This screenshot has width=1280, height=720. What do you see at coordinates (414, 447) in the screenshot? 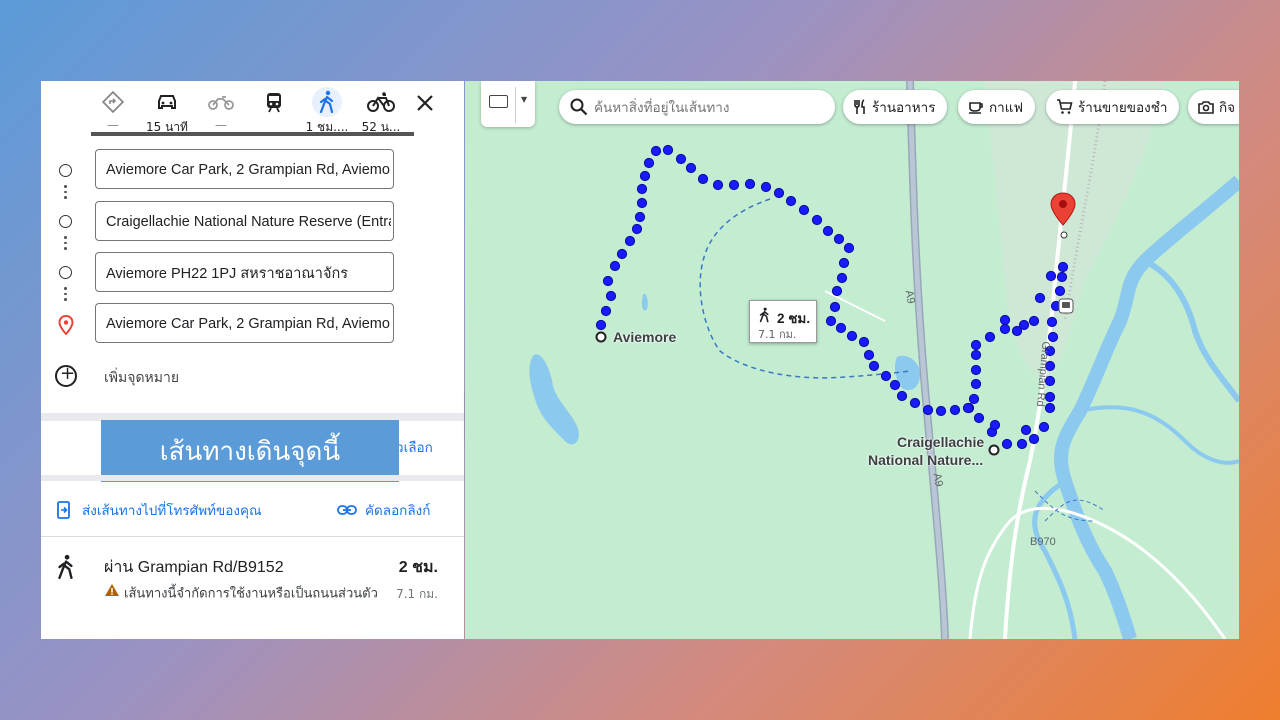
I see `options-link: วเลือก` at bounding box center [414, 447].